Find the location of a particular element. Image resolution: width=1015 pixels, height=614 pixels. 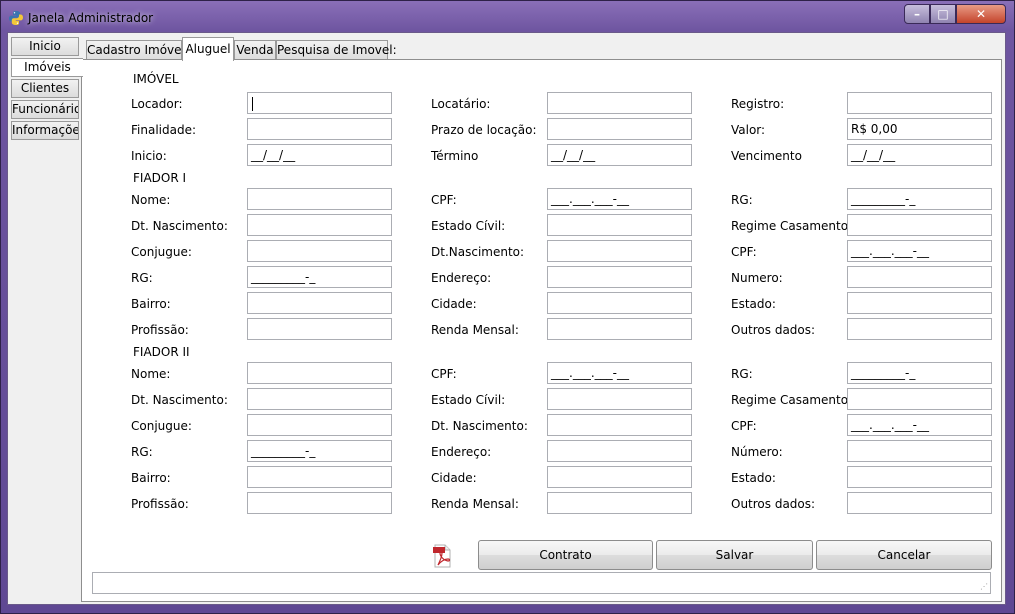

f2-conj-nascimento-field is located at coordinates (619, 425).